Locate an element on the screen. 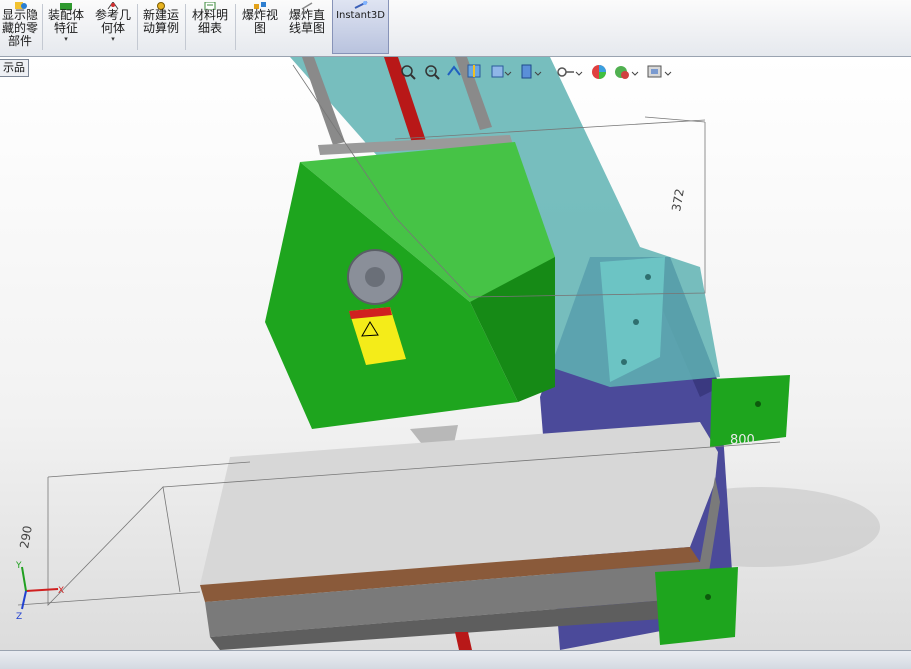 The image size is (911, 669). motion-study-icon is located at coordinates (161, 5).